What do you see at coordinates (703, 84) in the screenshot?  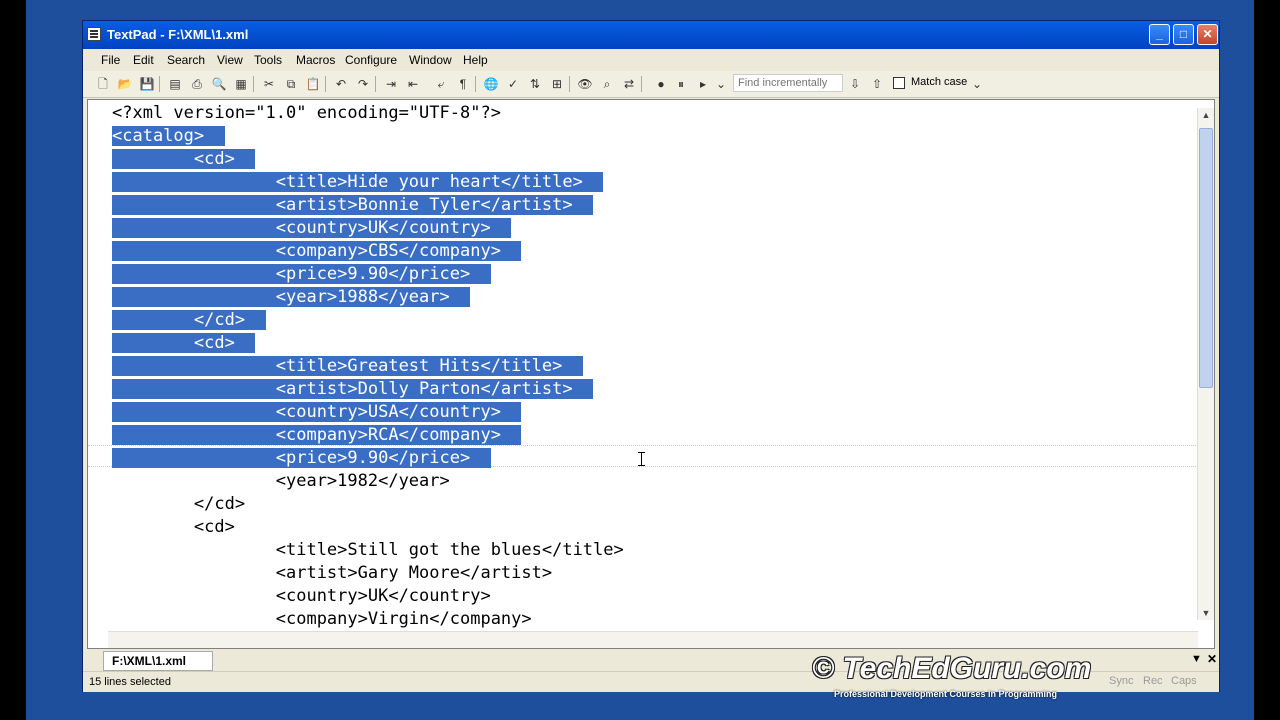 I see `play-macro-icon: ▸` at bounding box center [703, 84].